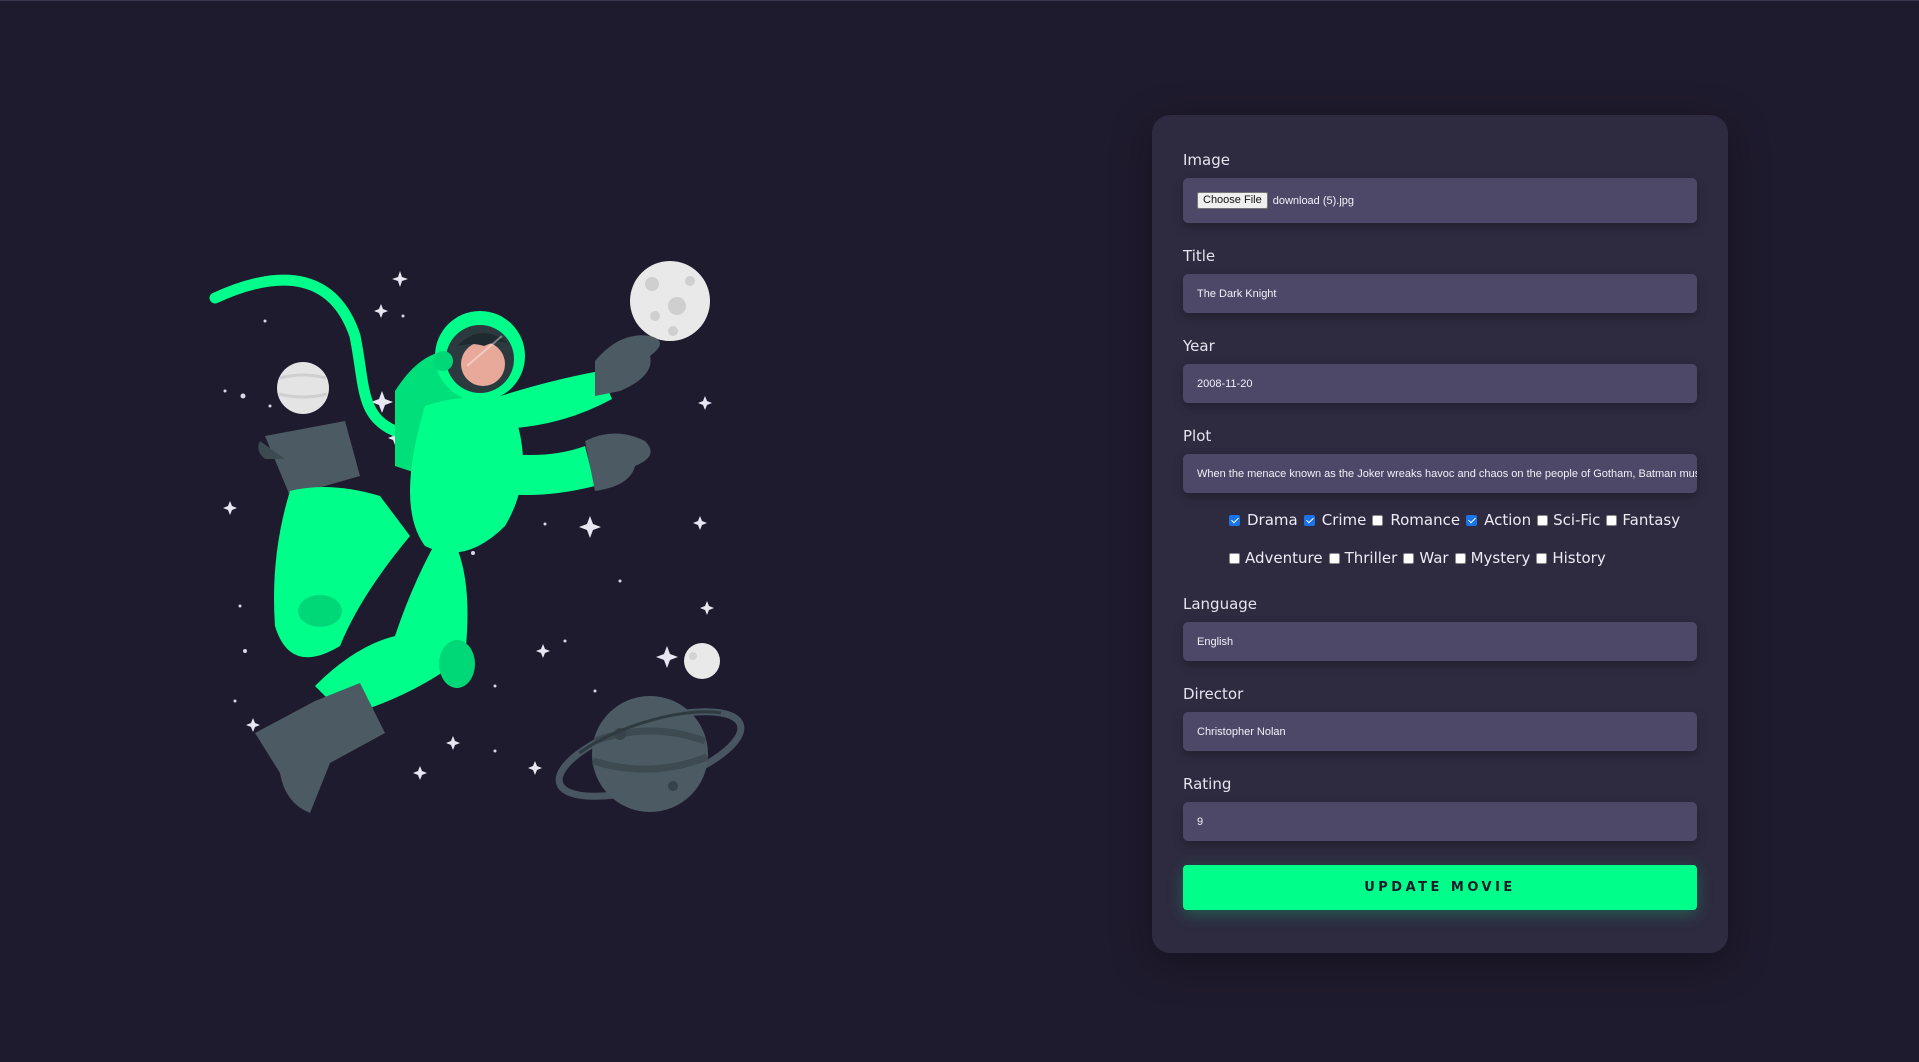 The width and height of the screenshot is (1919, 1062). I want to click on genre-label: Fantasy, so click(1651, 520).